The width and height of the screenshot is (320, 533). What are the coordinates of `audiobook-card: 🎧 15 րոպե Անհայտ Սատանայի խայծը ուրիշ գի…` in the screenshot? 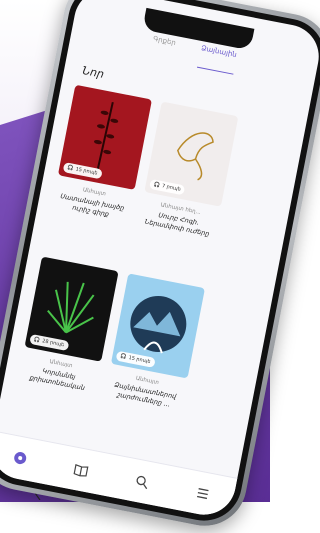 It's located at (102, 153).